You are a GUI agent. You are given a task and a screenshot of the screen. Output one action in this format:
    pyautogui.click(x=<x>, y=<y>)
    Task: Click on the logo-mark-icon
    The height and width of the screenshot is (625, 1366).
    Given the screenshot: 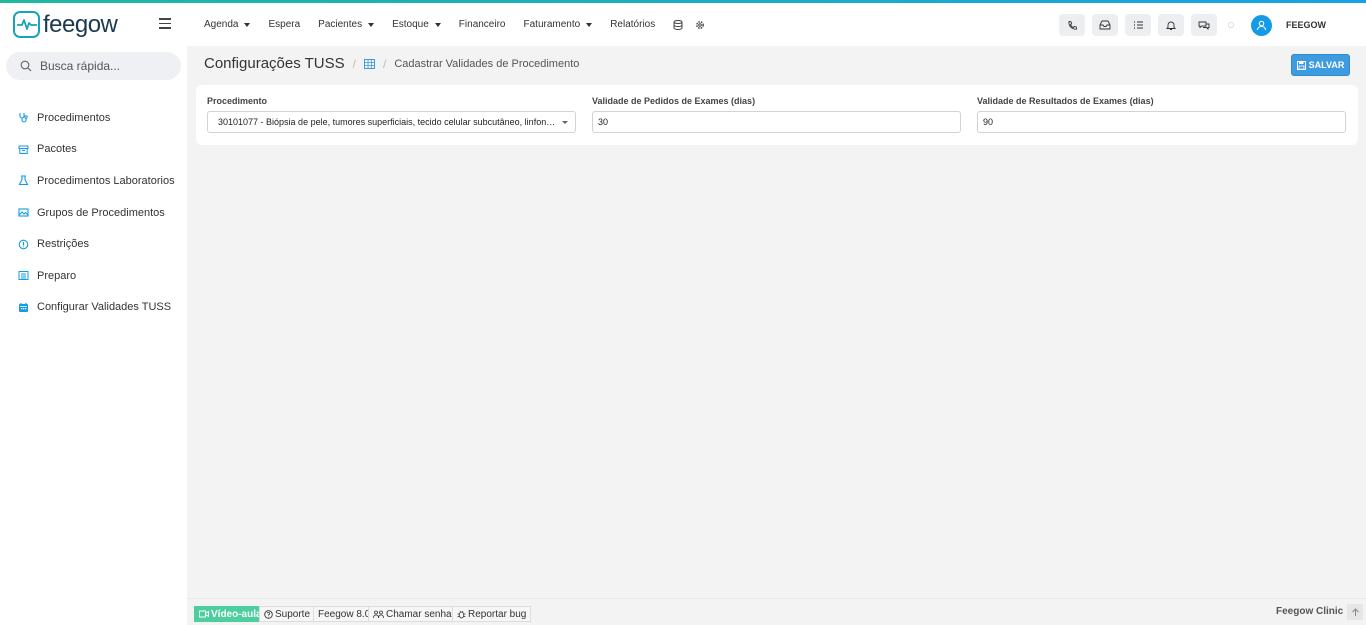 What is the action you would take?
    pyautogui.click(x=26, y=24)
    